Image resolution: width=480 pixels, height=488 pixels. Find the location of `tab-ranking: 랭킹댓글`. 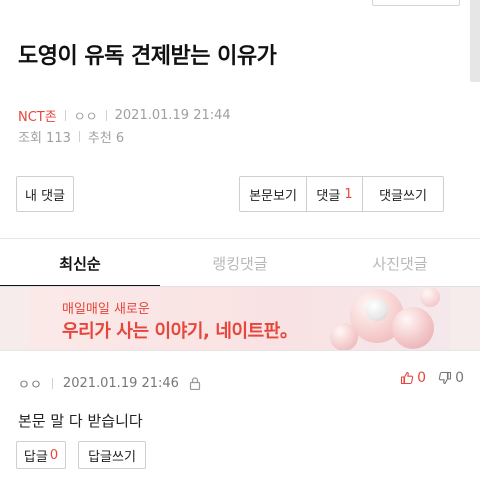

tab-ranking: 랭킹댓글 is located at coordinates (240, 263).